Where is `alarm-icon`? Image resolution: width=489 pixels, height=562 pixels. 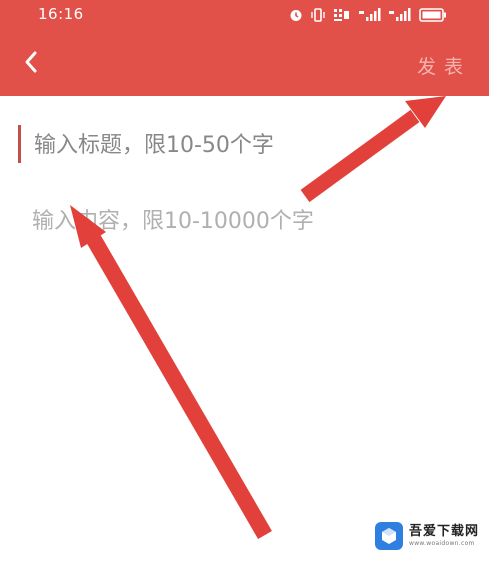
alarm-icon is located at coordinates (296, 15).